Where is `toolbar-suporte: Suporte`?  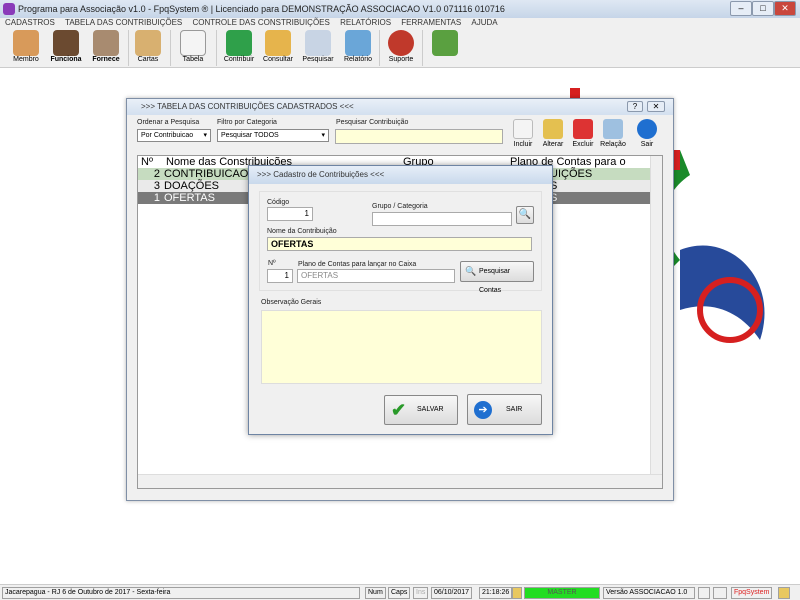
toolbar-suporte: Suporte is located at coordinates (401, 48).